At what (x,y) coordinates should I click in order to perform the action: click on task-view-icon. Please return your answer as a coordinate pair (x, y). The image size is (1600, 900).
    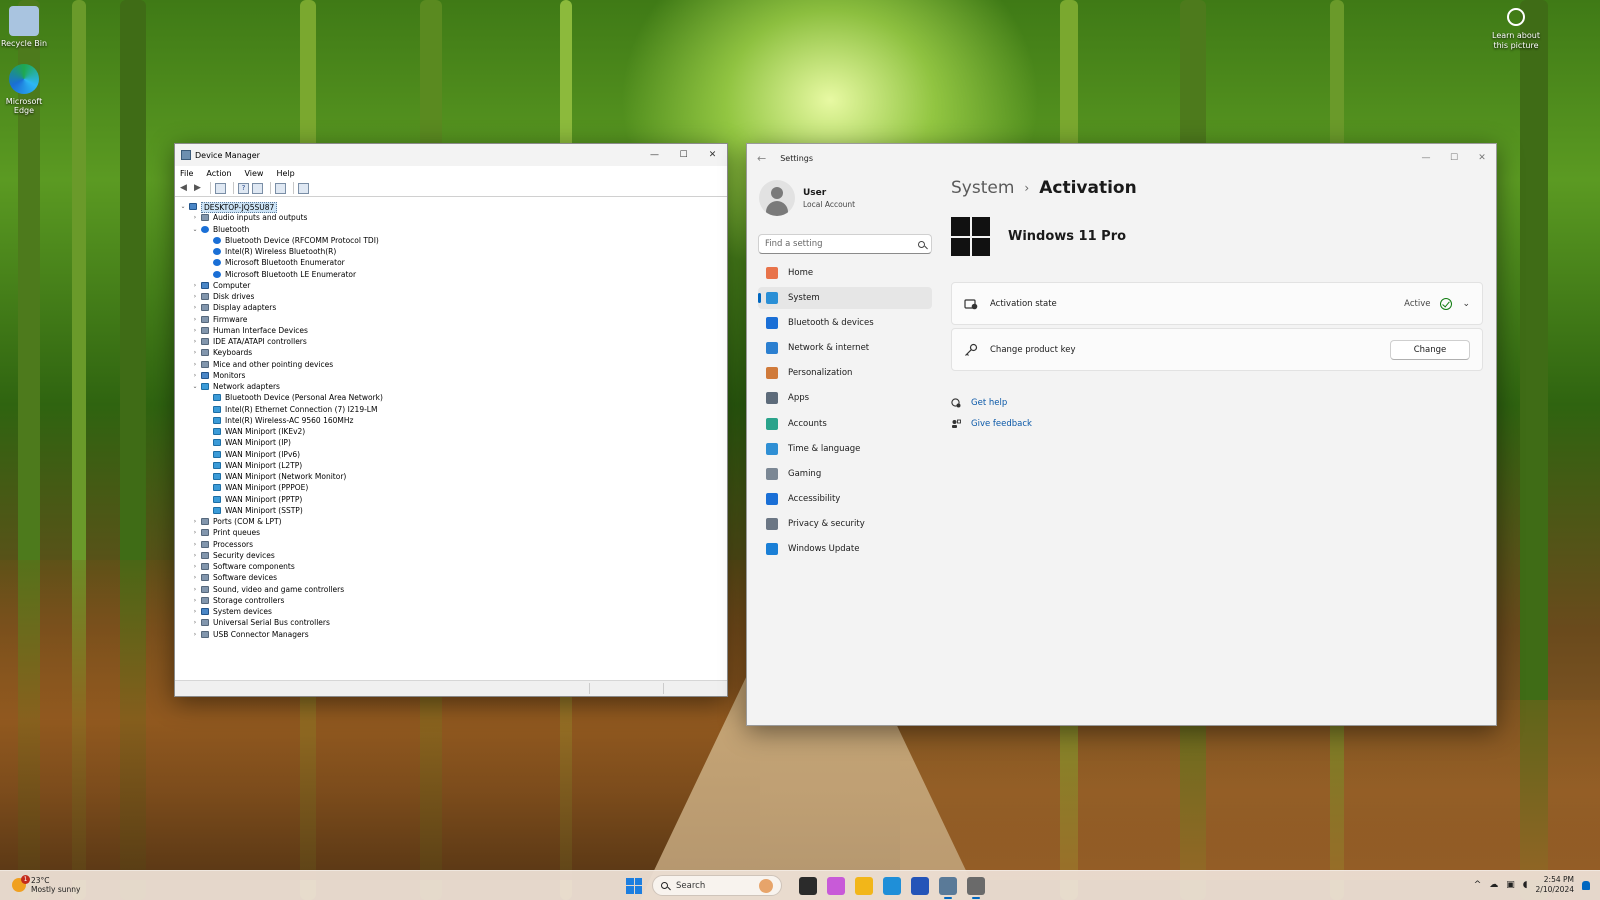
    Looking at the image, I should click on (808, 885).